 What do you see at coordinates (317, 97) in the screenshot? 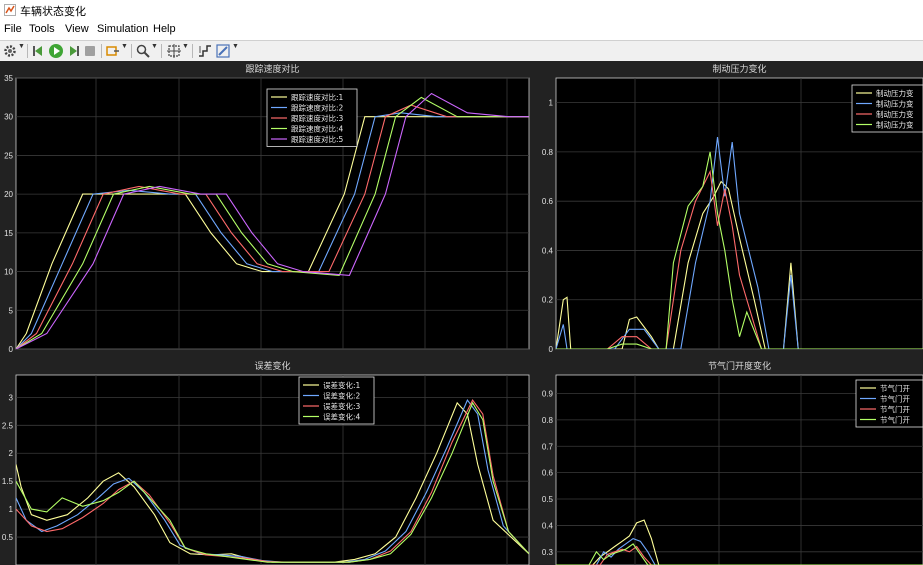
I see `legend-label: 跟踪速度对比:1` at bounding box center [317, 97].